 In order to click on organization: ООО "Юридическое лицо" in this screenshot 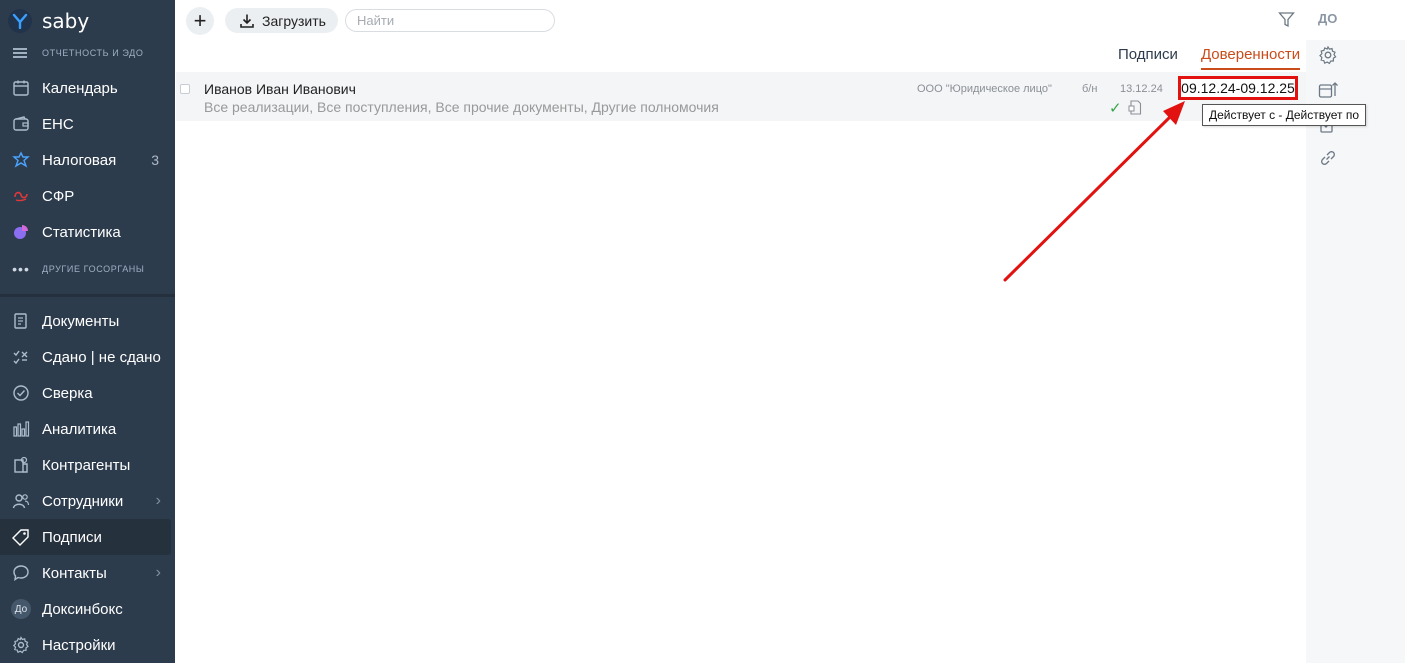, I will do `click(984, 89)`.